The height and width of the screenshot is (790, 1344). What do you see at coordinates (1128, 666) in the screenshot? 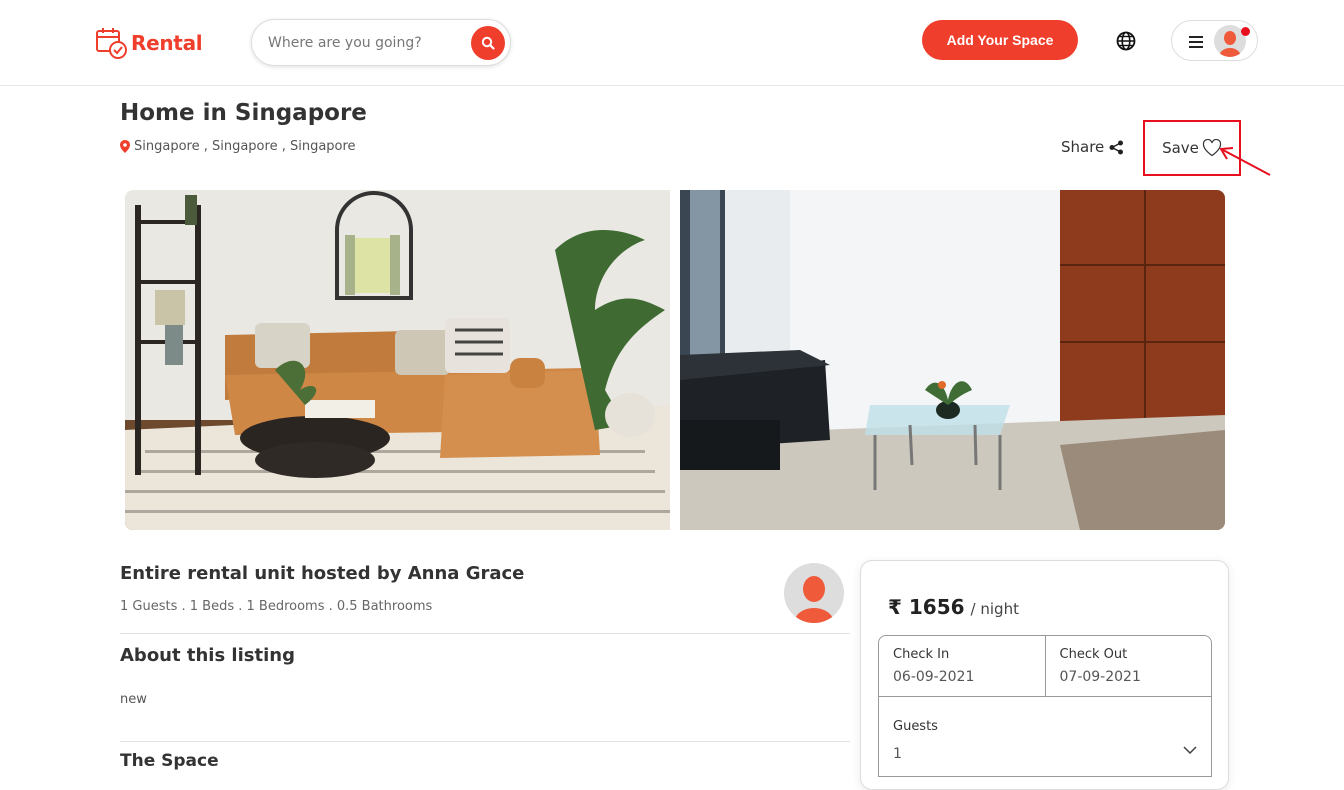
I see `check-out-field: Check Out 07-09-2021` at bounding box center [1128, 666].